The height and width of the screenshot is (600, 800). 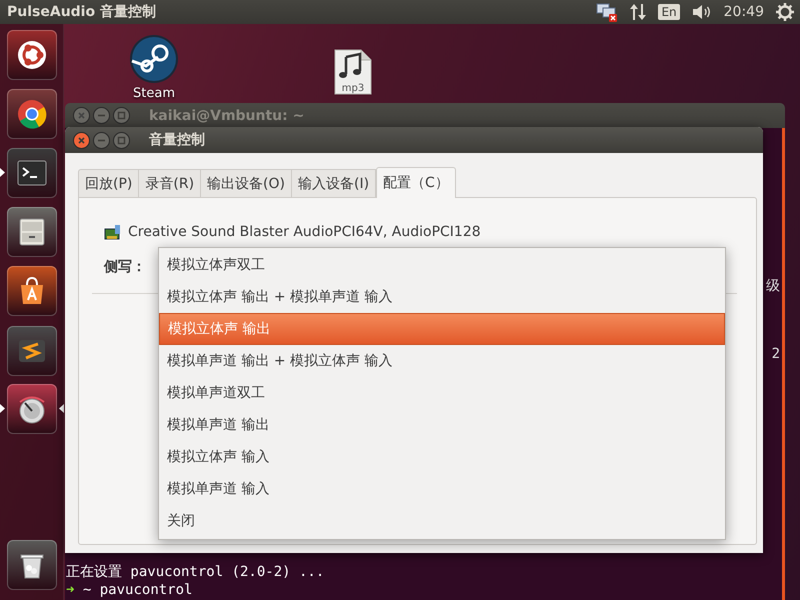 What do you see at coordinates (785, 12) in the screenshot?
I see `gear-icon` at bounding box center [785, 12].